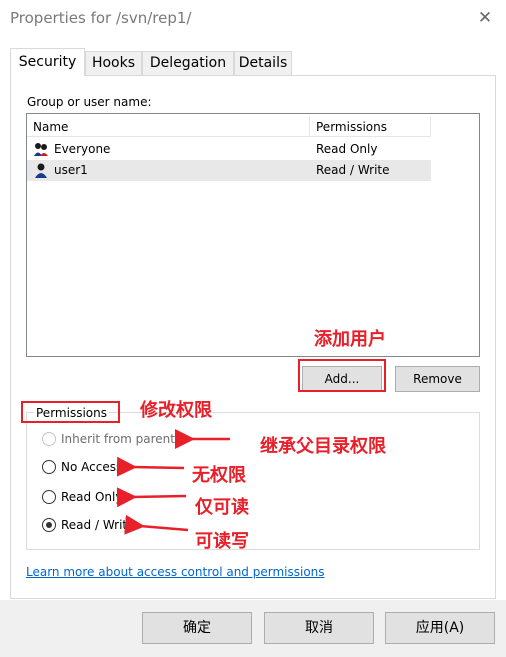 The height and width of the screenshot is (657, 506). Describe the element at coordinates (151, 497) in the screenshot. I see `arrow-read-only` at that location.